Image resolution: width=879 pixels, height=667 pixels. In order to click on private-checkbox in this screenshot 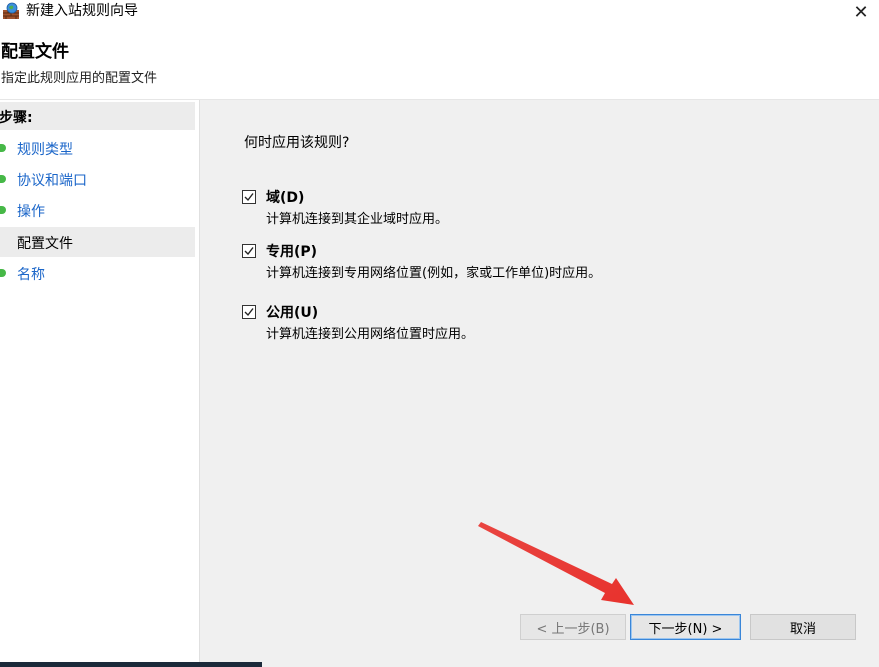, I will do `click(249, 251)`.